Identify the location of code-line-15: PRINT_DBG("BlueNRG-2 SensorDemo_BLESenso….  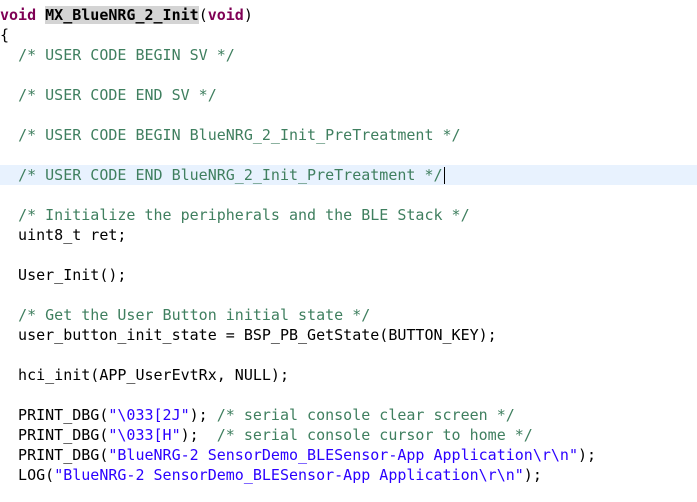
(348, 455).